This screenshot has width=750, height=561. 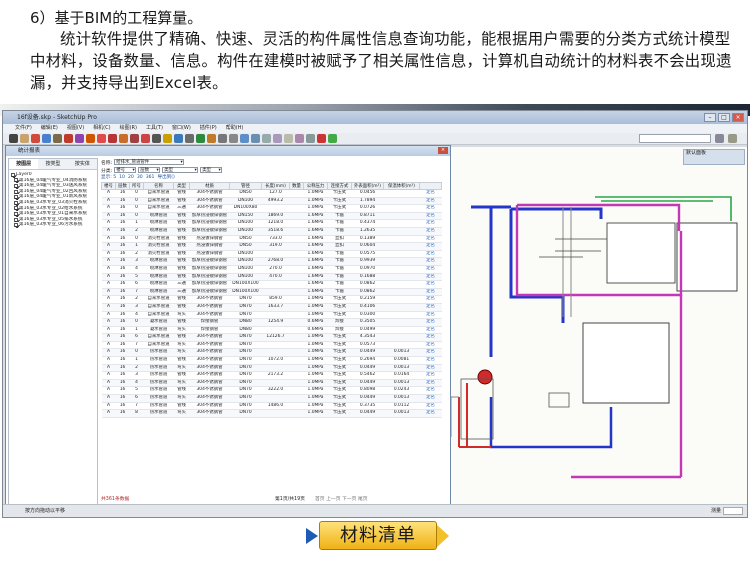 I want to click on column-header: 楼号, so click(x=108, y=186).